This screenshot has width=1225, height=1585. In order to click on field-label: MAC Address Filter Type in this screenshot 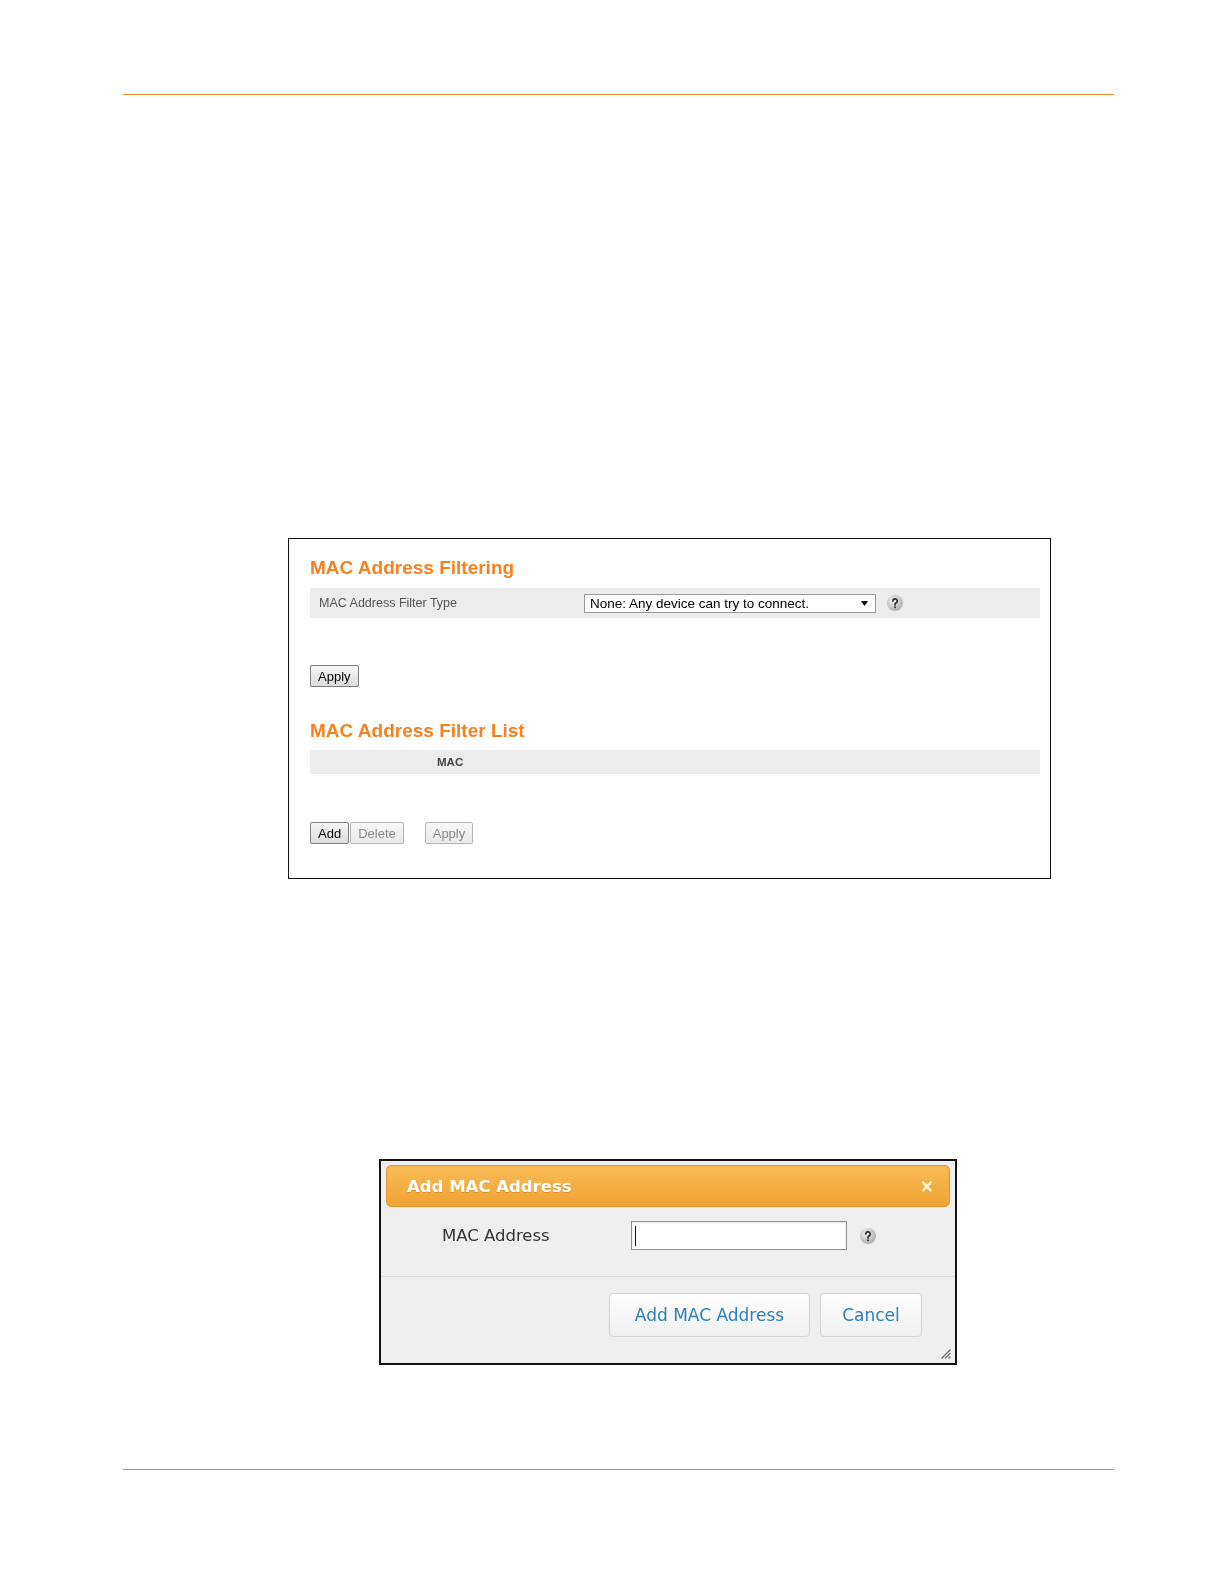, I will do `click(388, 603)`.